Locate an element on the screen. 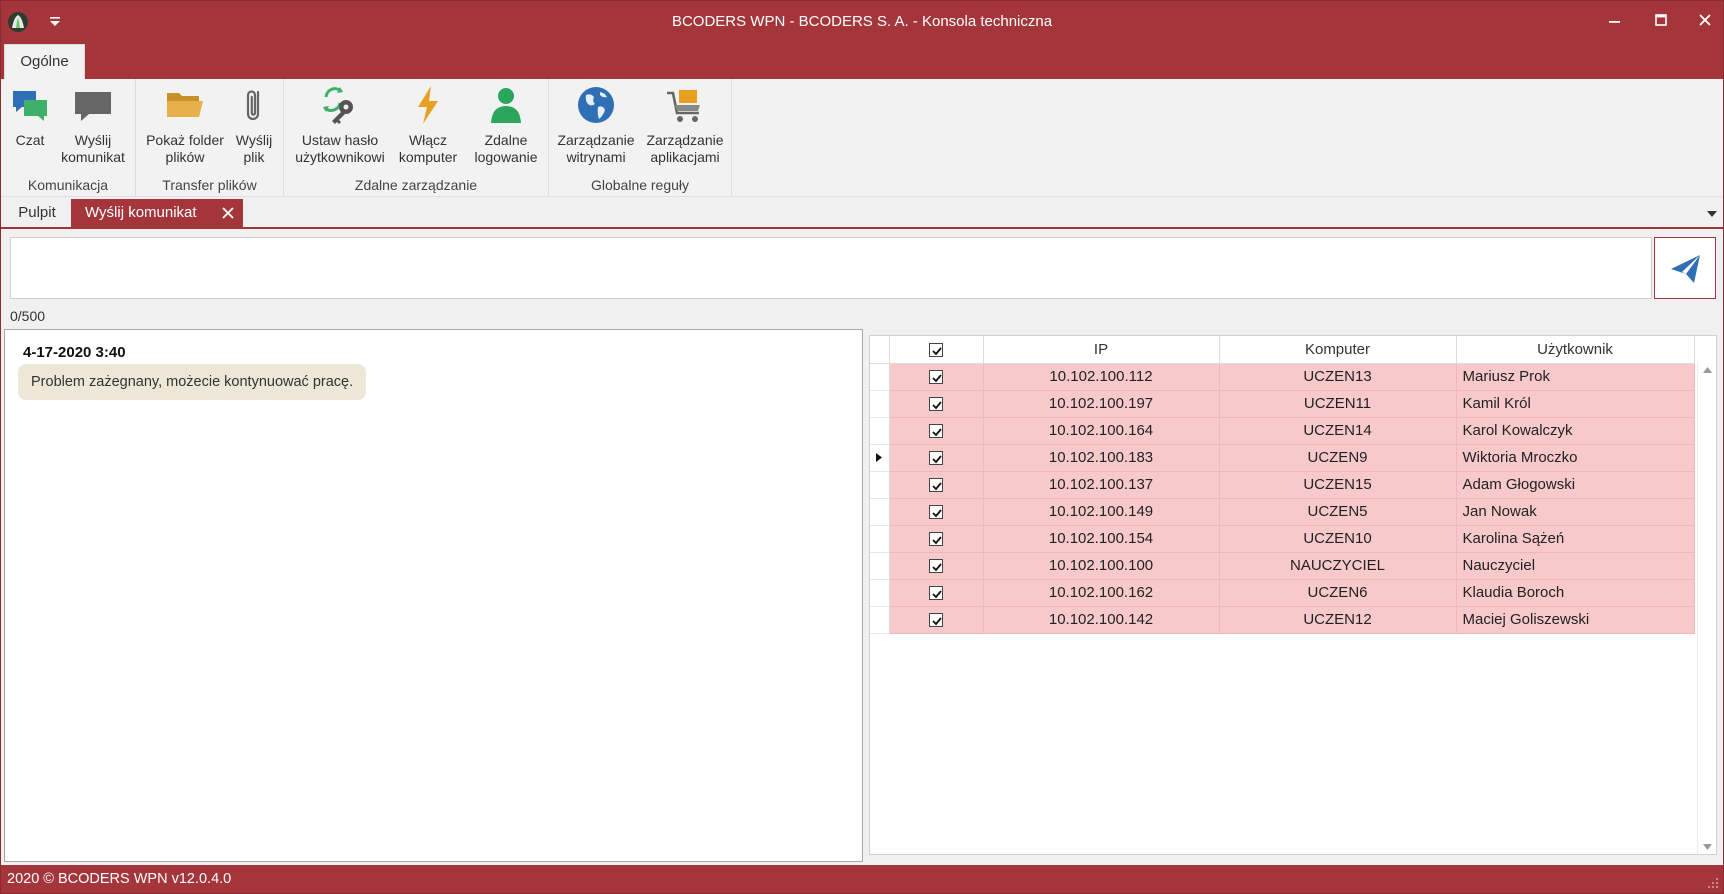 The image size is (1724, 894). table-row: 10.102.100.162 UCZEN6 Klaudia Boroch is located at coordinates (1282, 593).